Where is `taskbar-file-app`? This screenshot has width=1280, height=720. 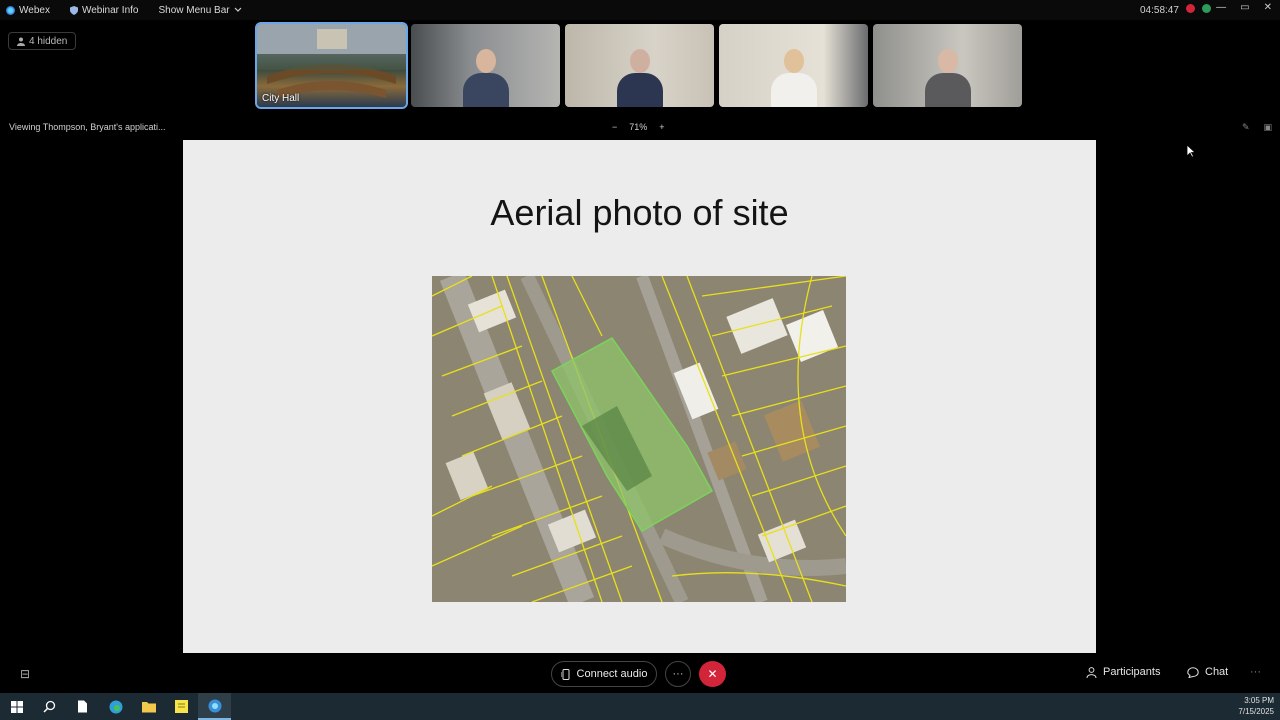
taskbar-file-app is located at coordinates (82, 706).